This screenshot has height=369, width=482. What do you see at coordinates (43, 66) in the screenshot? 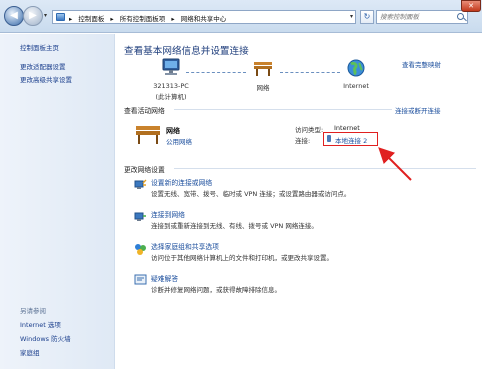
I see `change-adapter-settings-link: 更改适配器设置` at bounding box center [43, 66].